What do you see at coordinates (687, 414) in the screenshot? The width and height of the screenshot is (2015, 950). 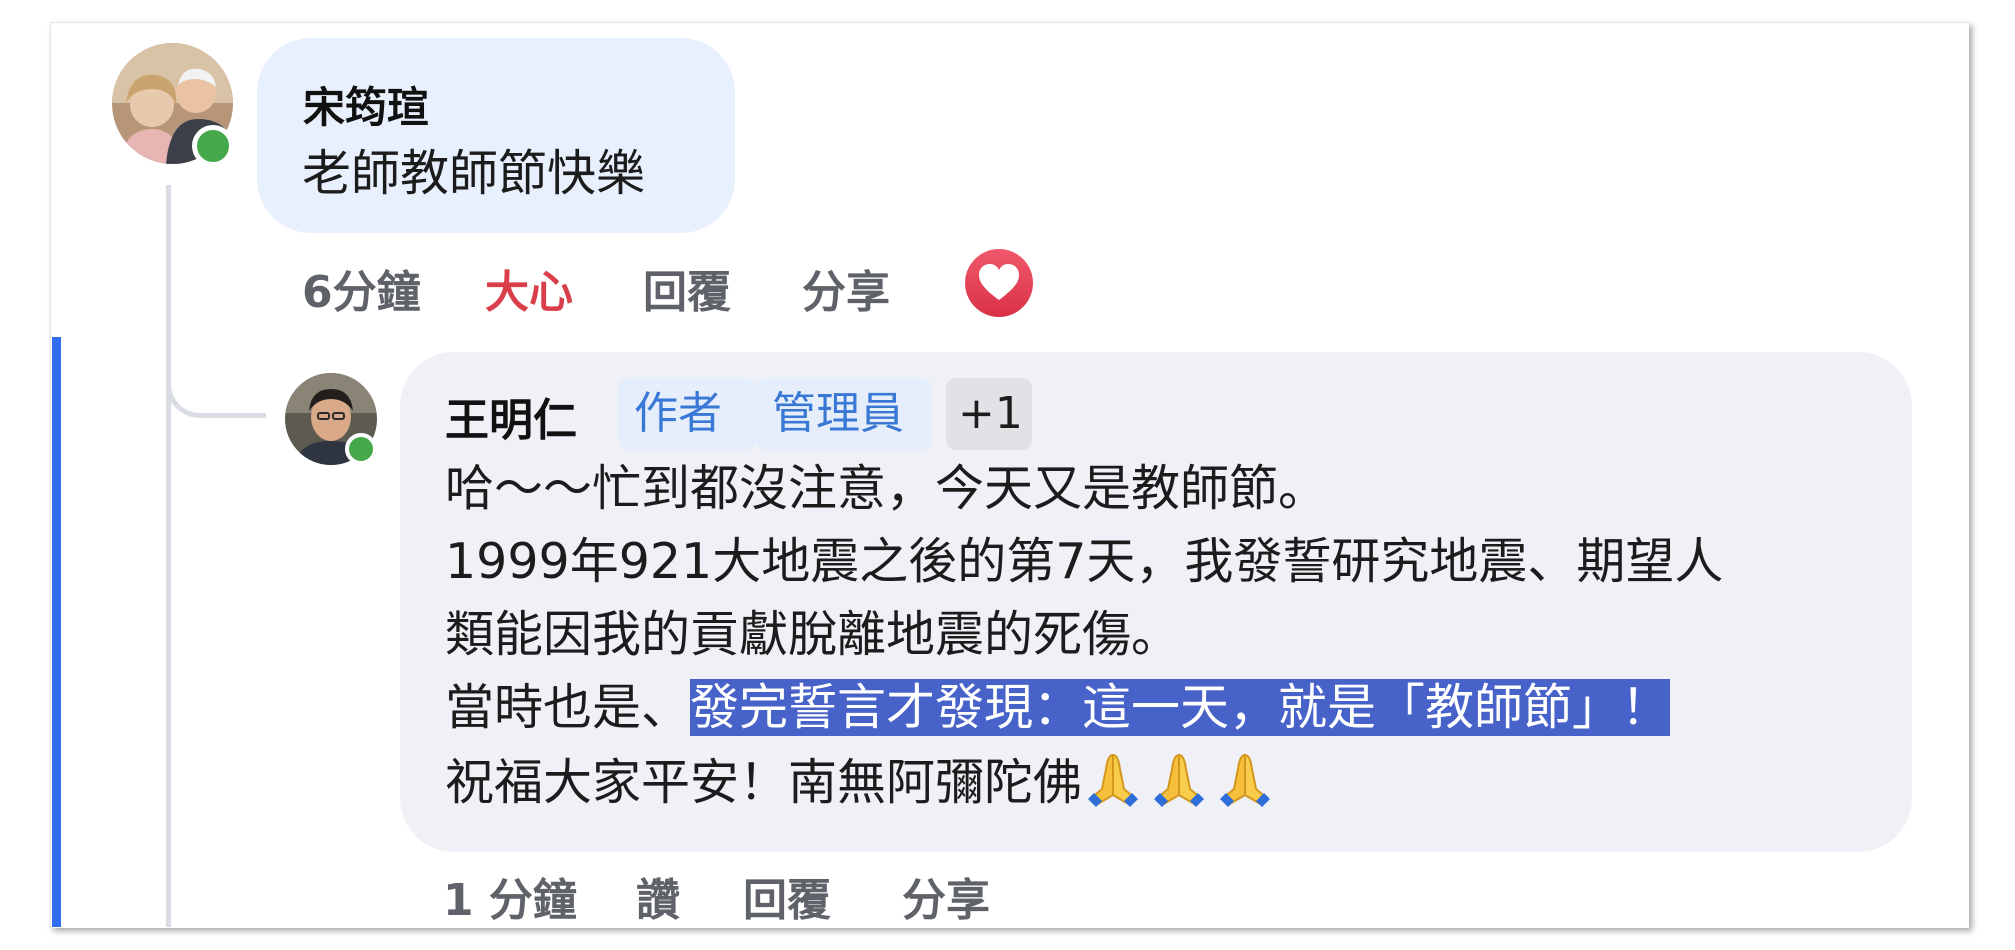 I see `author-badge: 作者` at bounding box center [687, 414].